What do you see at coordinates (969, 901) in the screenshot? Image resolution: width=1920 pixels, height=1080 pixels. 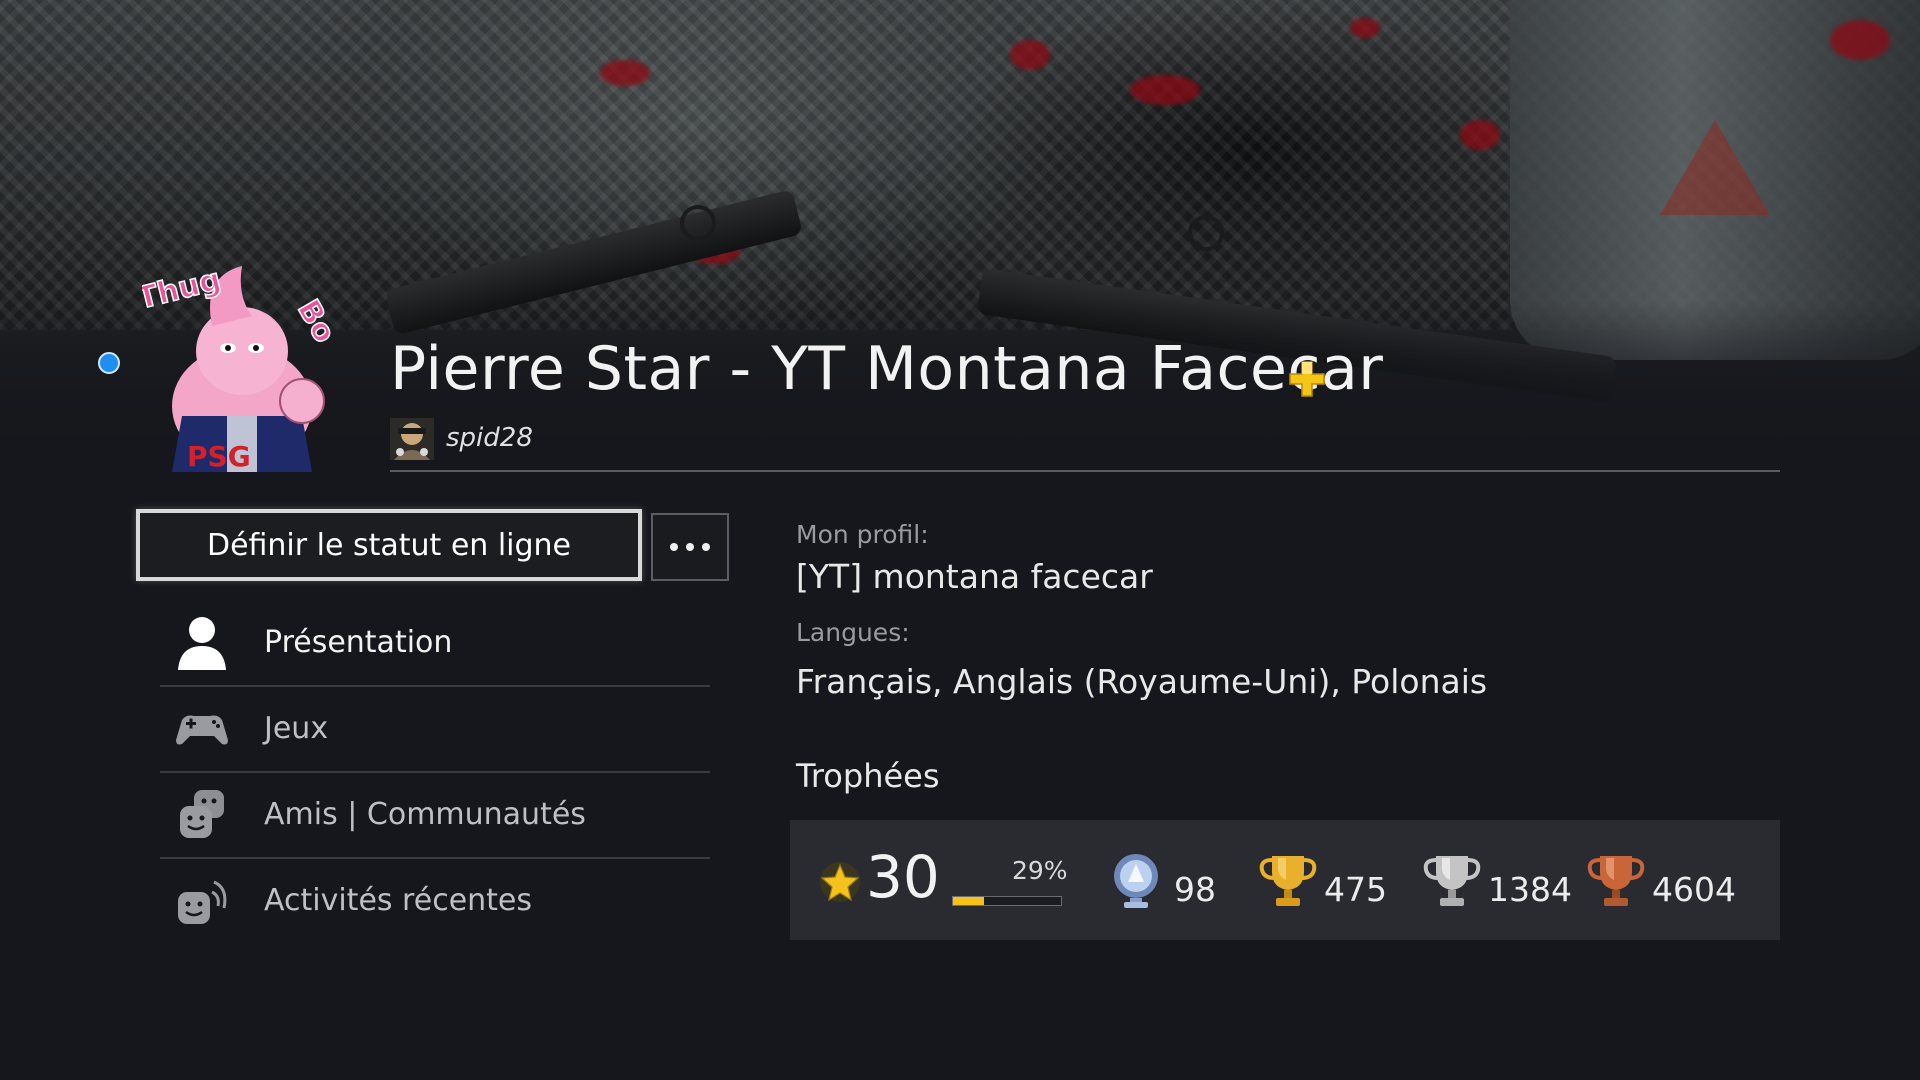 I see `level-progress-fill` at bounding box center [969, 901].